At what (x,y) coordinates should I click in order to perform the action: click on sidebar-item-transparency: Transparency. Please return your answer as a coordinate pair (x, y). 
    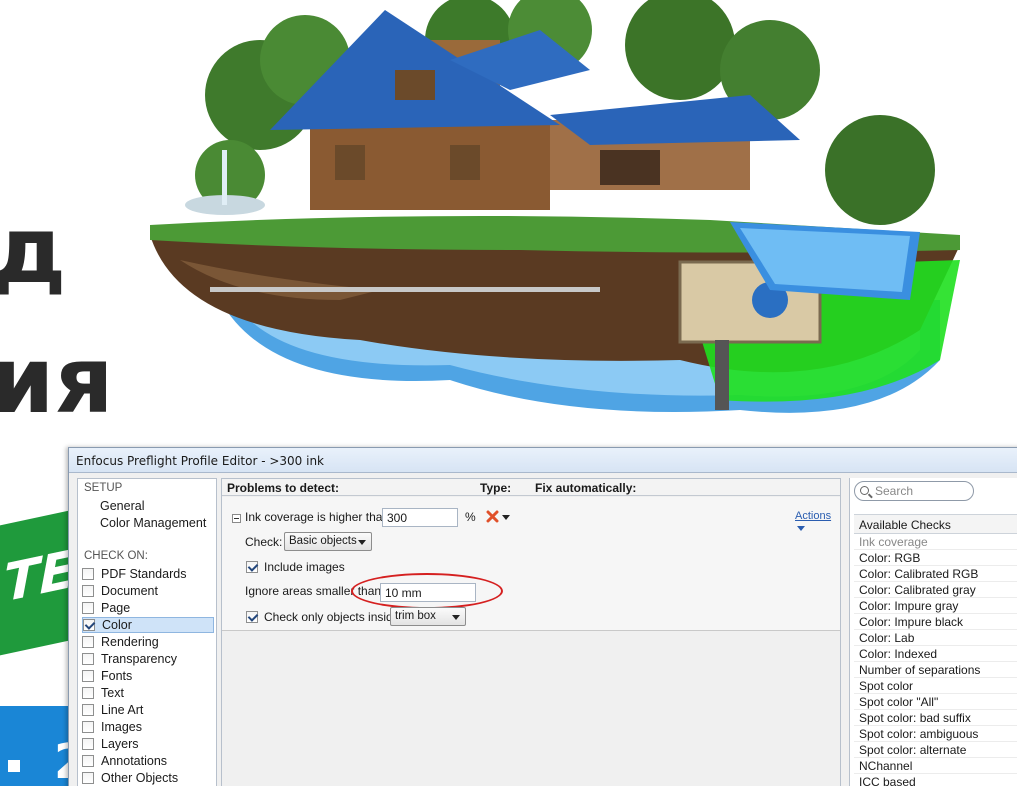
    Looking at the image, I should click on (148, 659).